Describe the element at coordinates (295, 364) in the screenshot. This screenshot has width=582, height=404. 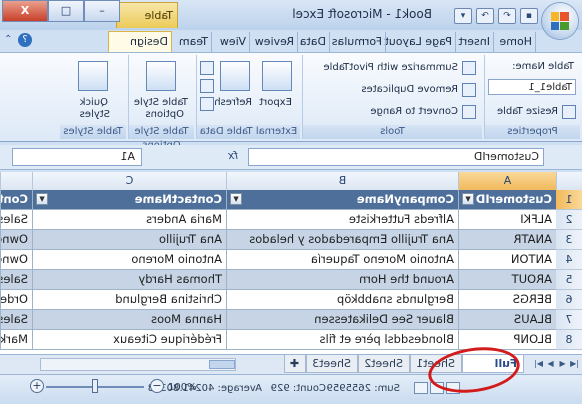
I see `insert-sheet-icon: ✚` at that location.